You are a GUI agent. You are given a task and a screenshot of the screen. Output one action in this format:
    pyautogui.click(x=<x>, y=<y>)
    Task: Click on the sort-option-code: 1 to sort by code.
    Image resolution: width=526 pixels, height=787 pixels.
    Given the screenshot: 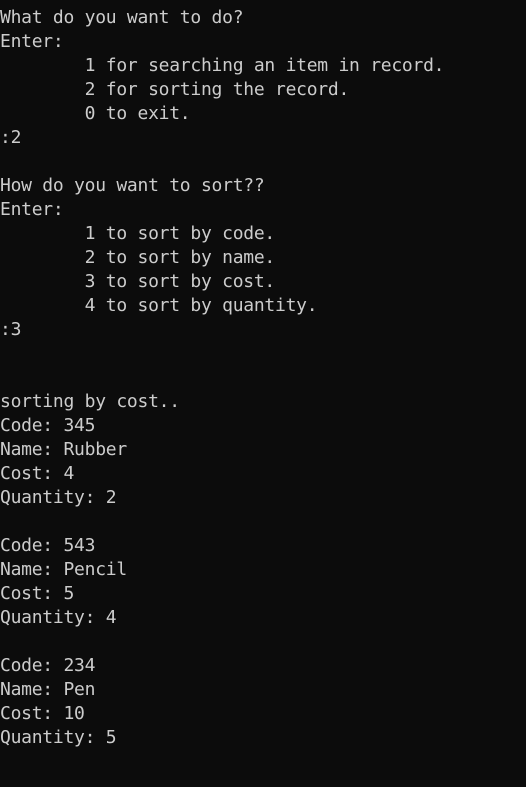 What is the action you would take?
    pyautogui.click(x=138, y=233)
    